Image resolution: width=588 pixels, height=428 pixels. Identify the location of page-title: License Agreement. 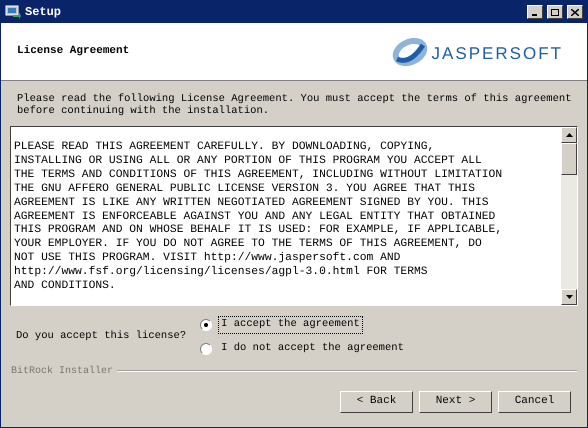
(73, 52).